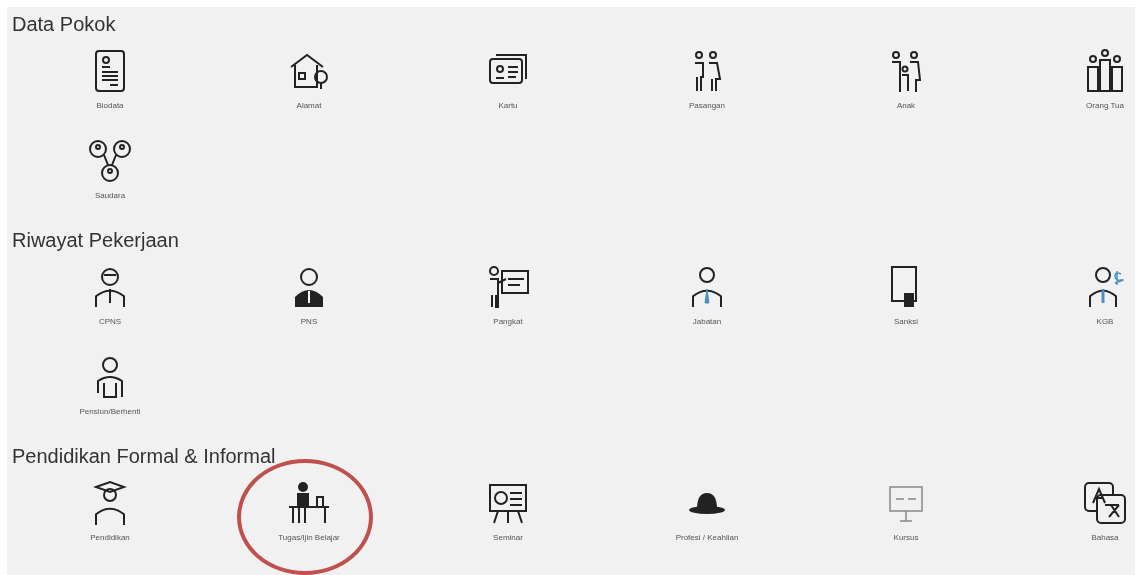  Describe the element at coordinates (309, 537) in the screenshot. I see `menu-label: Tugas/Ijin Belajar` at that location.